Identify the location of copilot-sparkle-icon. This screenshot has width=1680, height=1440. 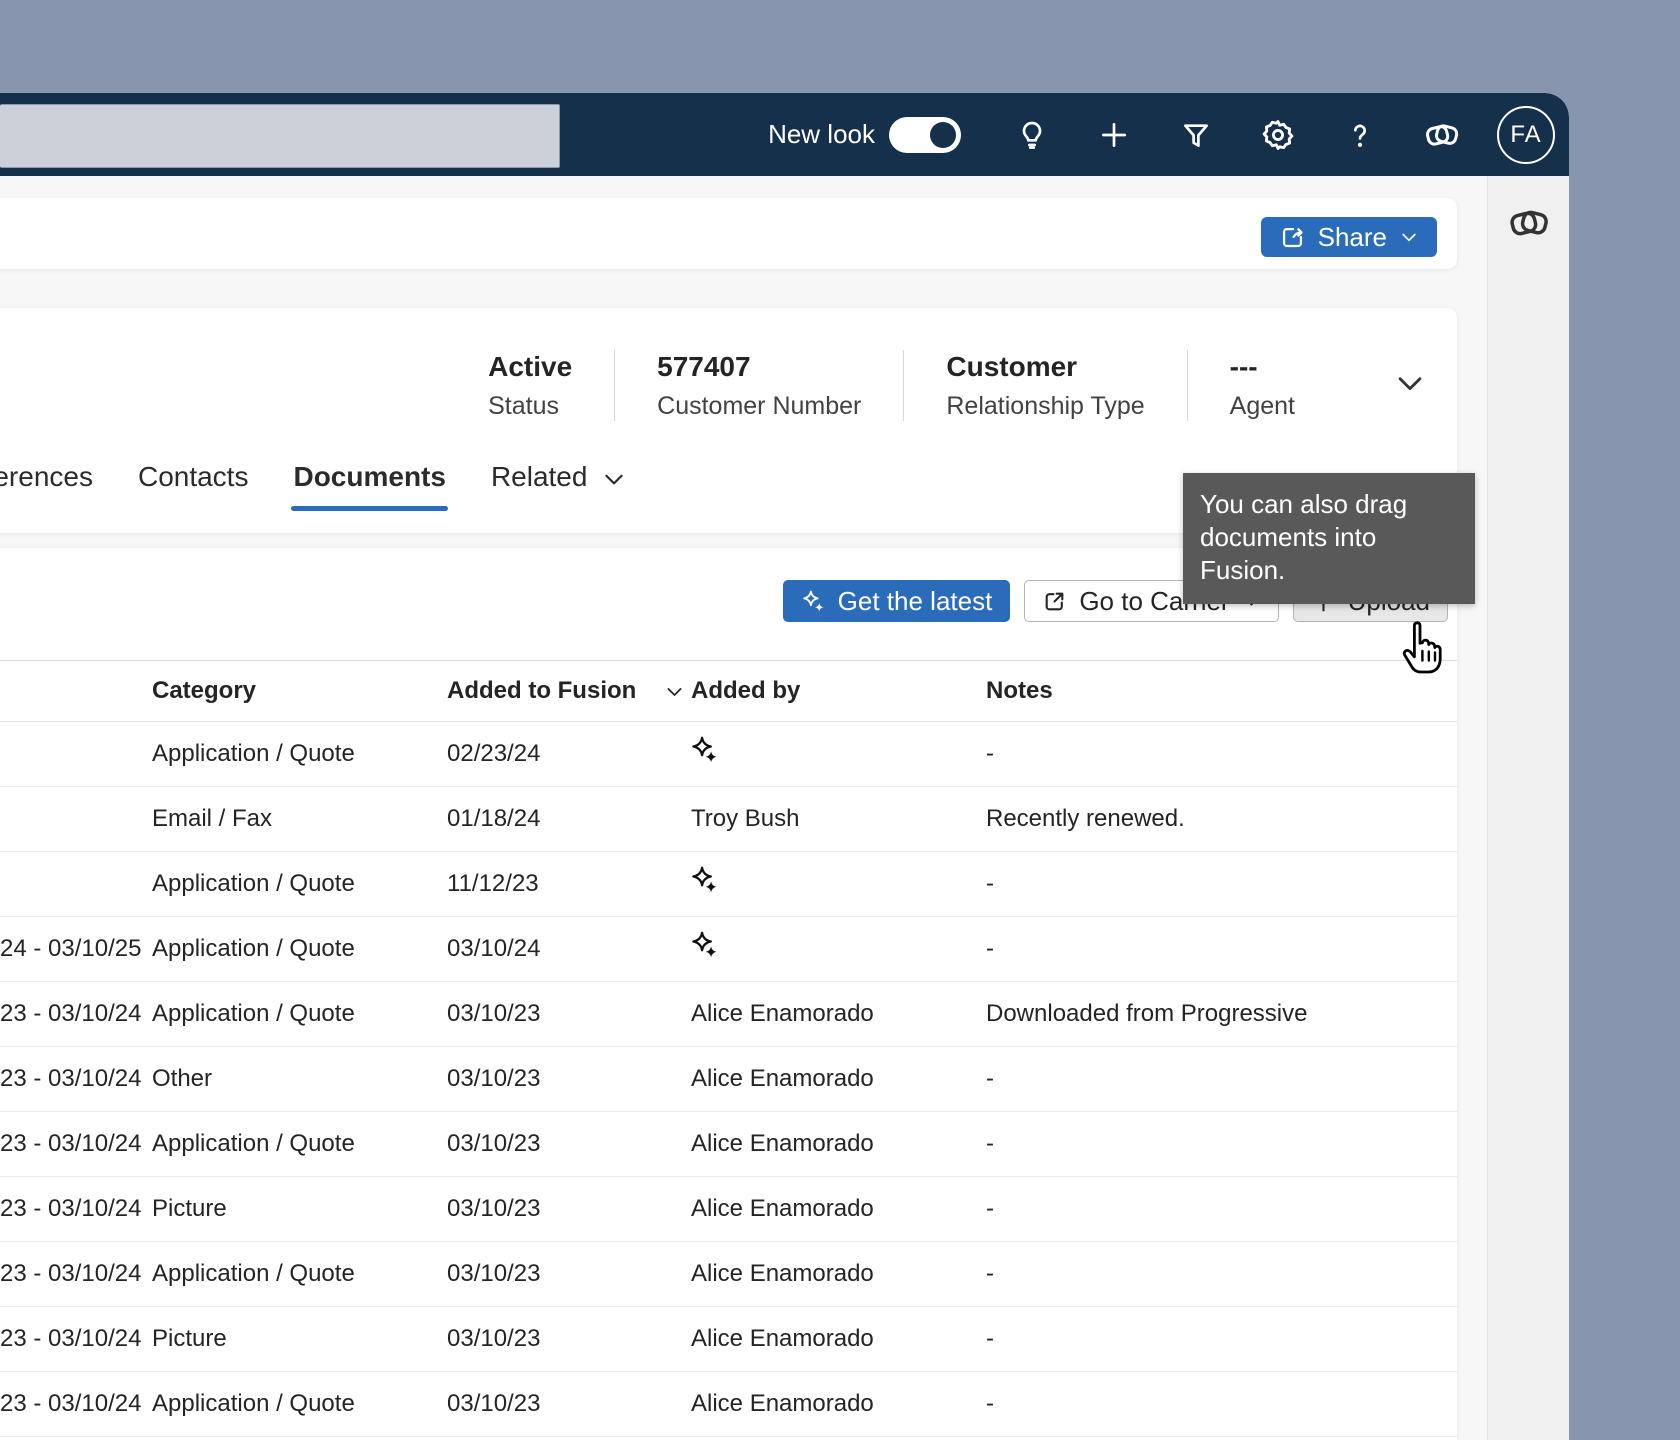
(705, 879).